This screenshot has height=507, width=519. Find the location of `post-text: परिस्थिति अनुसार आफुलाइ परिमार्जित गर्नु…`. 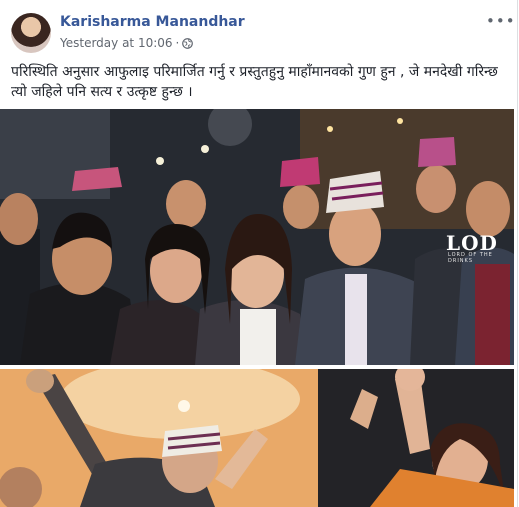

post-text: परिस्थिति अनुसार आफुलाइ परिमार्जित गर्नु… is located at coordinates (254, 82).